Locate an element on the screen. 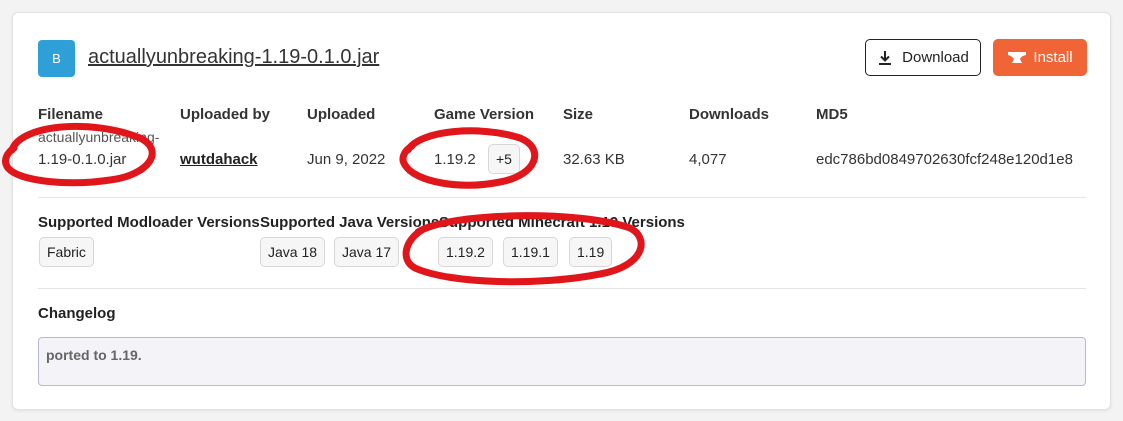  changelog-text: ported to 1.19. is located at coordinates (94, 355).